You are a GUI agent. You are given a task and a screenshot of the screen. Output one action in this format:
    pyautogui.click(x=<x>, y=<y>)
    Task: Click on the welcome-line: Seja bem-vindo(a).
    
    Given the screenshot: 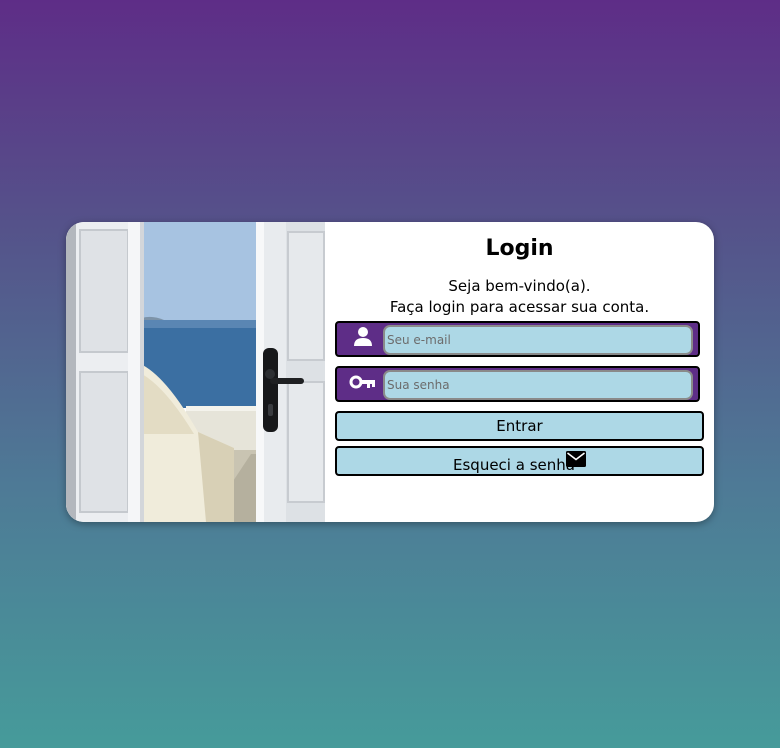 What is the action you would take?
    pyautogui.click(x=519, y=286)
    